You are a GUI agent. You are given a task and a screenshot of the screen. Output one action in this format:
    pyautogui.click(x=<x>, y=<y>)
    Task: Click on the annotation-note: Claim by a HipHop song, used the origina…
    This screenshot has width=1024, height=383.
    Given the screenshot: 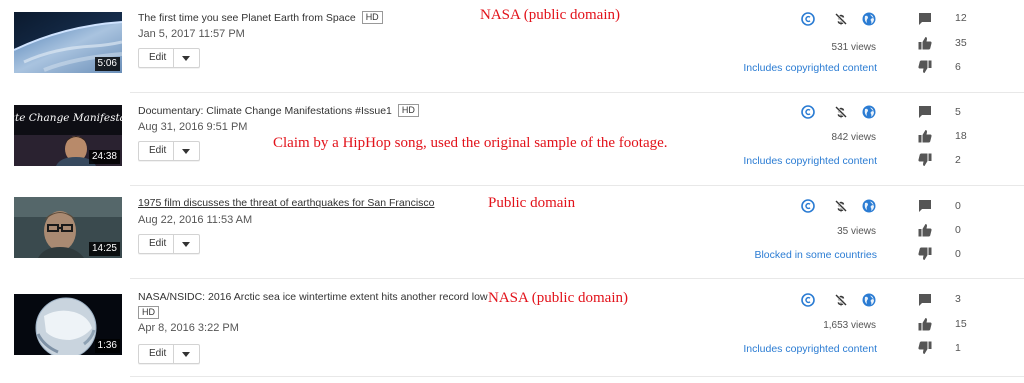 What is the action you would take?
    pyautogui.click(x=470, y=143)
    